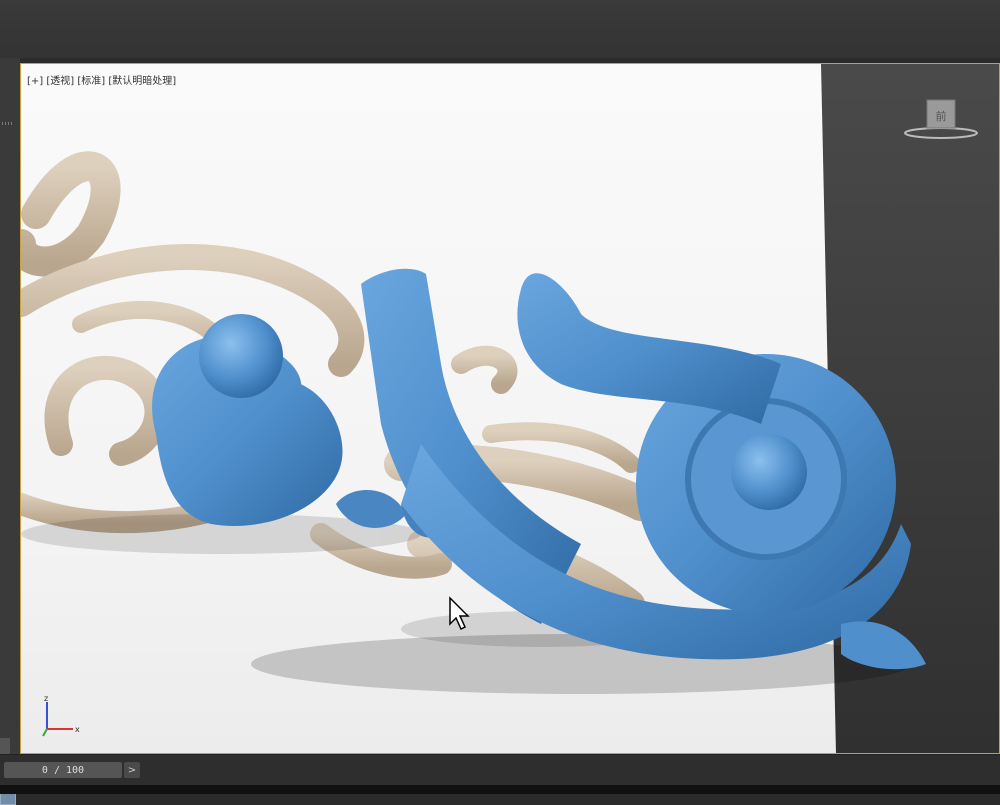  Describe the element at coordinates (10, 431) in the screenshot. I see `left-panel-strip` at that location.